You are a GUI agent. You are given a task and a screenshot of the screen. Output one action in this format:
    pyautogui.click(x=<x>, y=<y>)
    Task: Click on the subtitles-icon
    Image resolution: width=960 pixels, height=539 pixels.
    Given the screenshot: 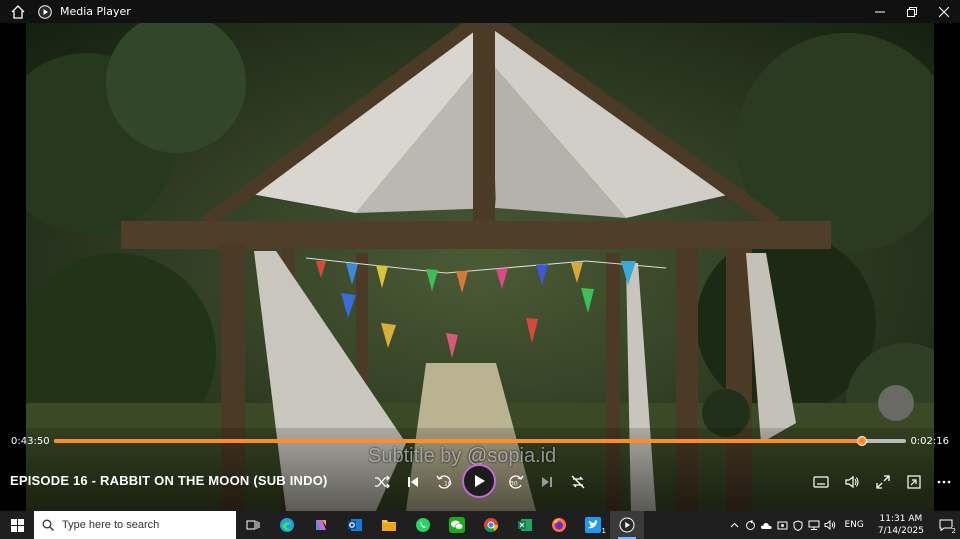 What is the action you would take?
    pyautogui.click(x=821, y=482)
    